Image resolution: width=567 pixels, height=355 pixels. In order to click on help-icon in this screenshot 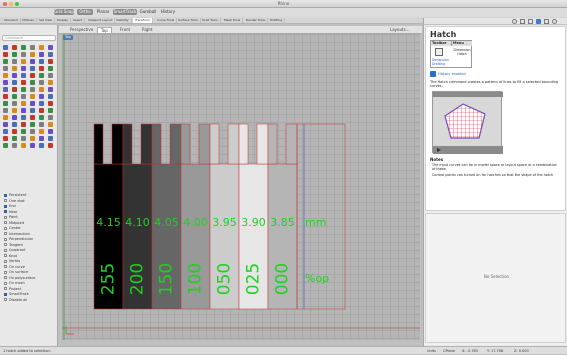, I will do `click(538, 21)`.